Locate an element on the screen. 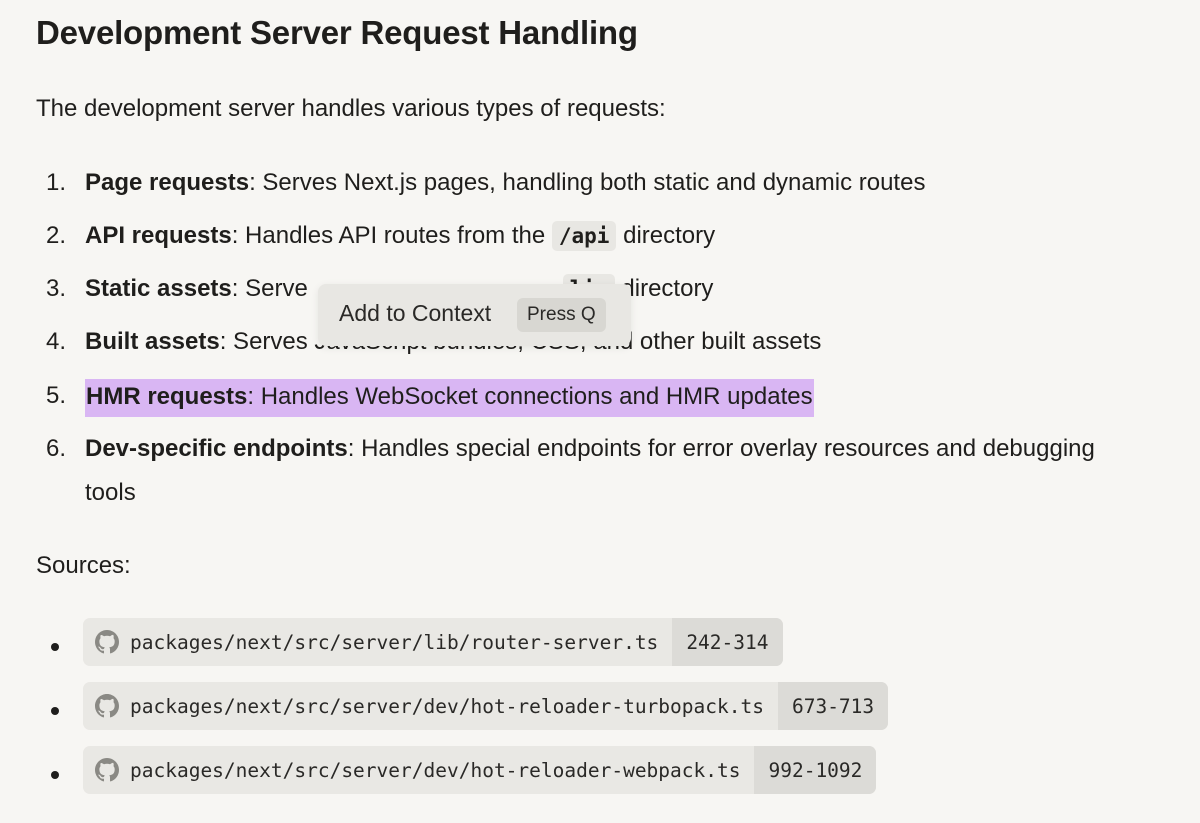  list-item-number: 1. is located at coordinates (56, 182).